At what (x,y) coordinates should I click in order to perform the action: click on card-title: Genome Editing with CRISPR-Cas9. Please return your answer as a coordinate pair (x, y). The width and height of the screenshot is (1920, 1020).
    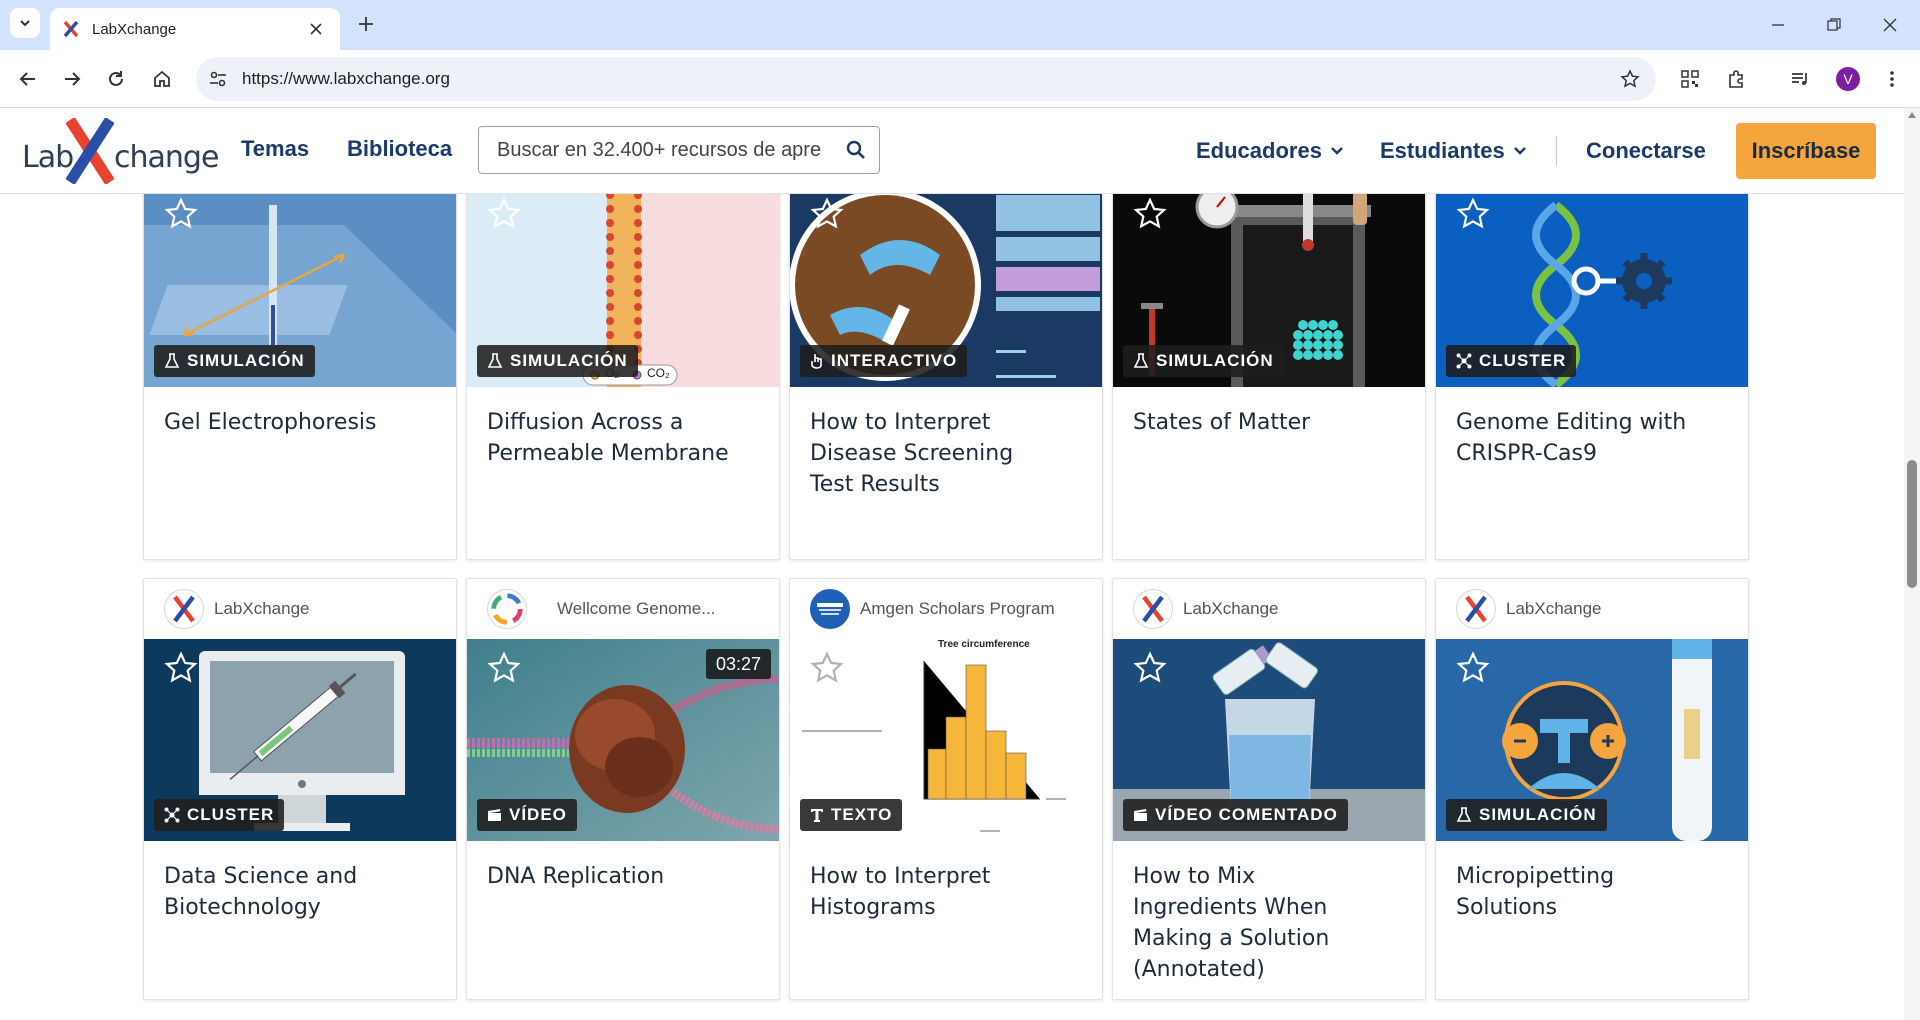
    Looking at the image, I should click on (1571, 438).